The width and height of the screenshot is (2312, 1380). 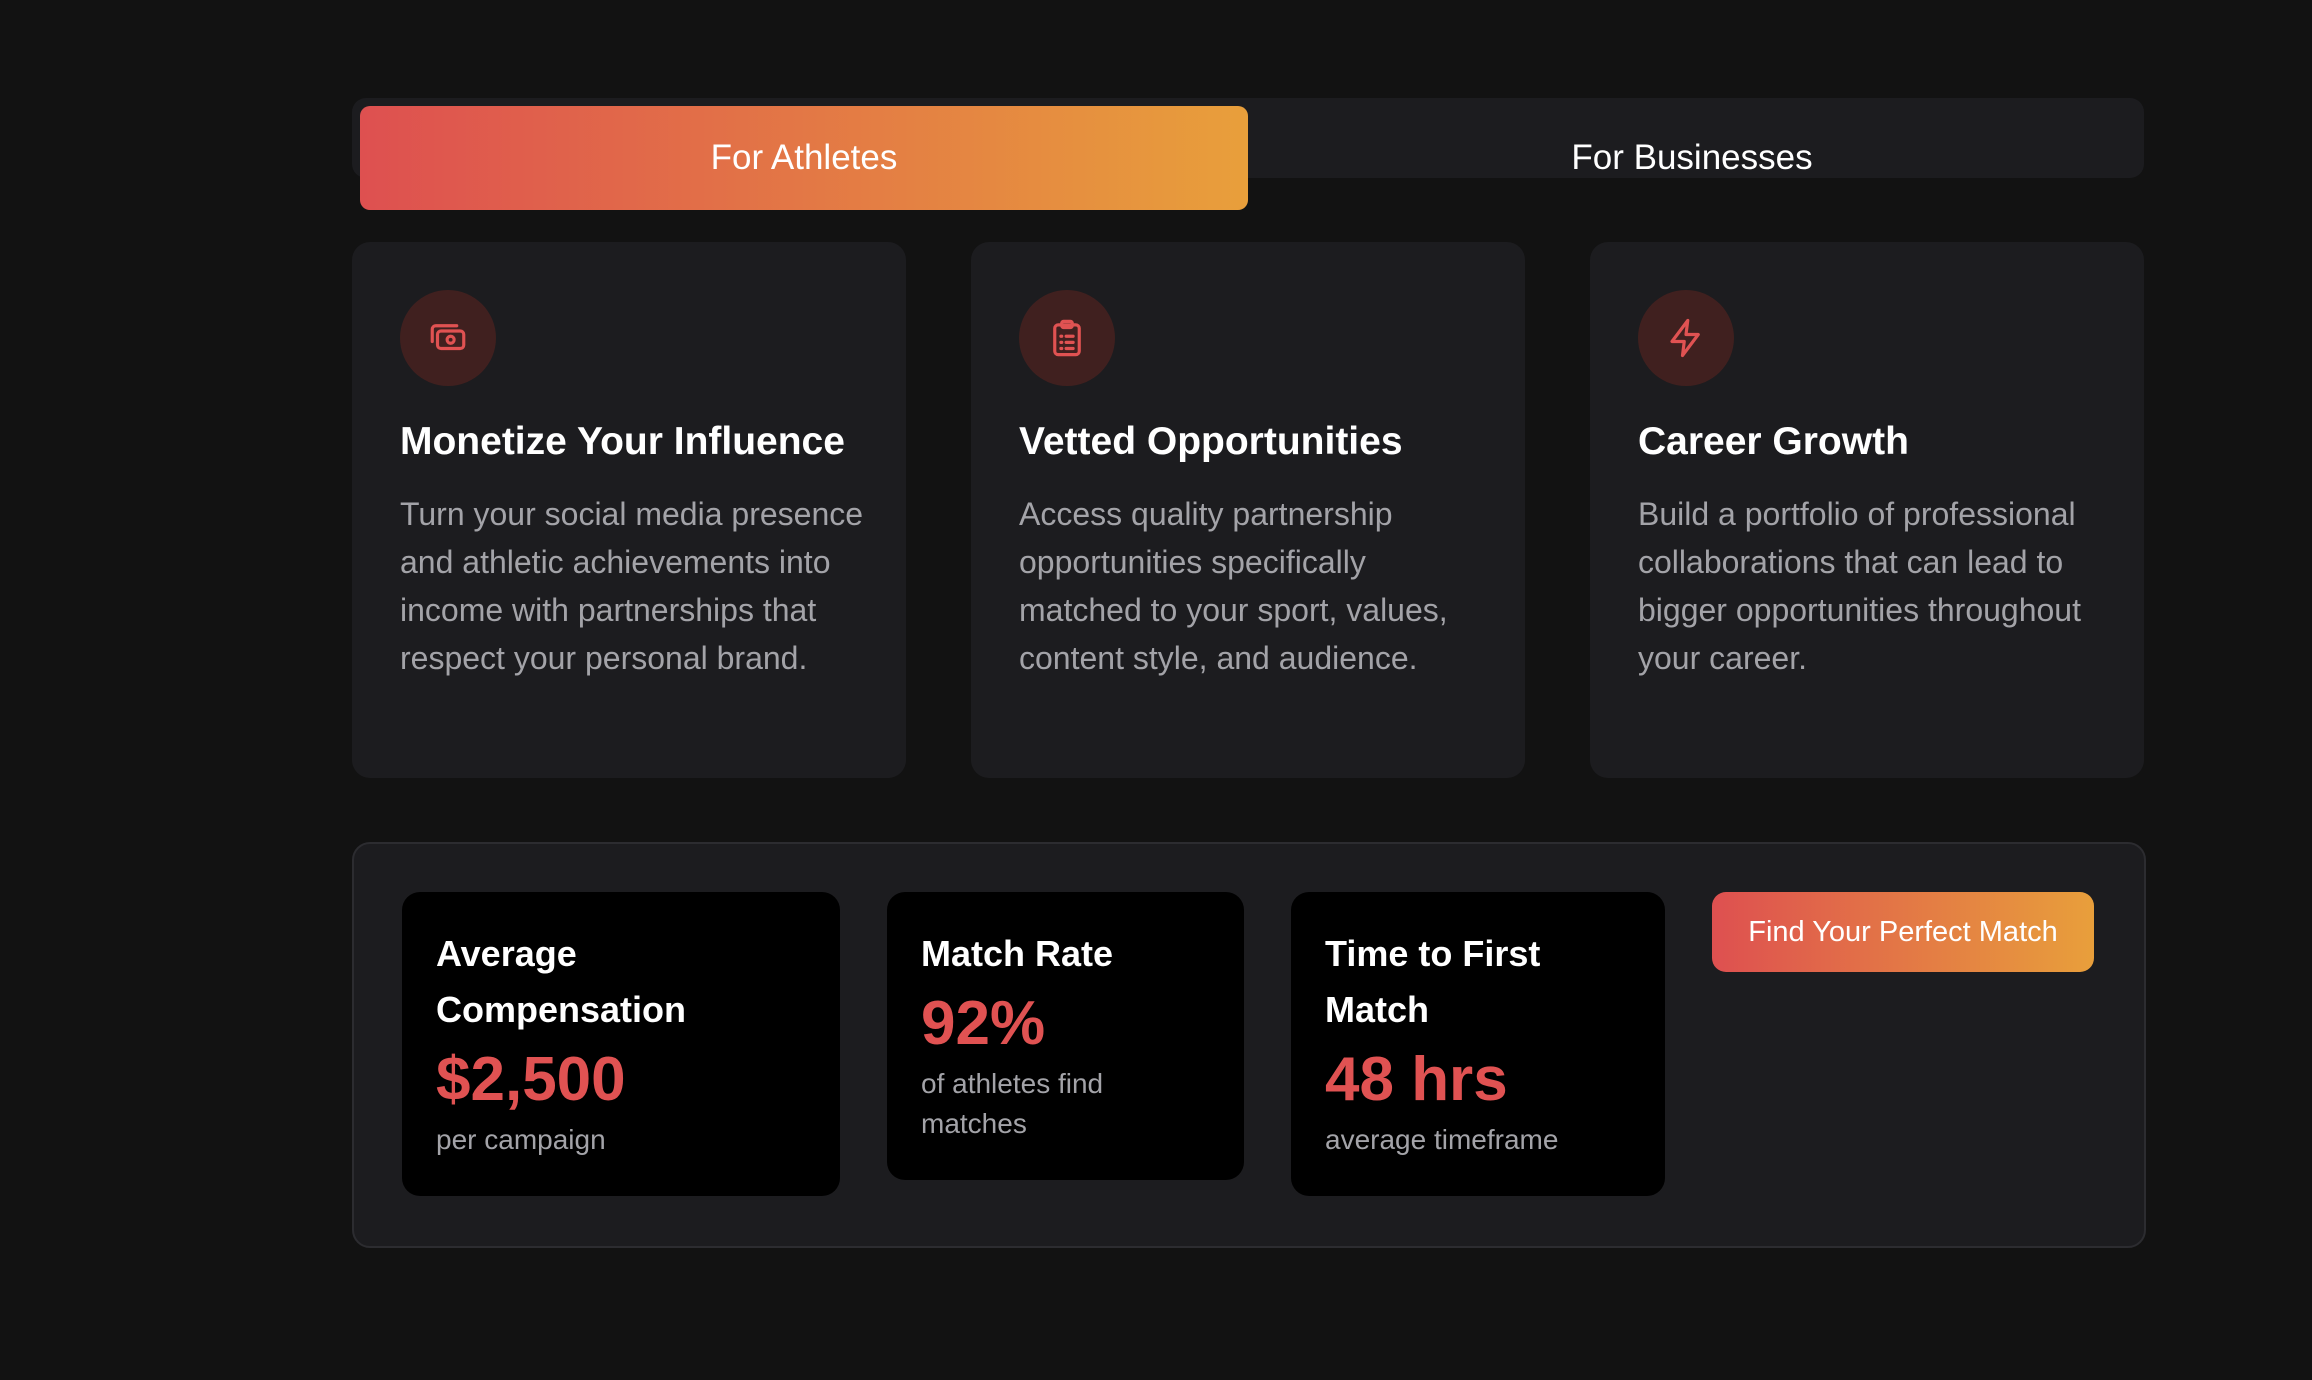 I want to click on tab-for-athletes: For Athletes, so click(x=804, y=158).